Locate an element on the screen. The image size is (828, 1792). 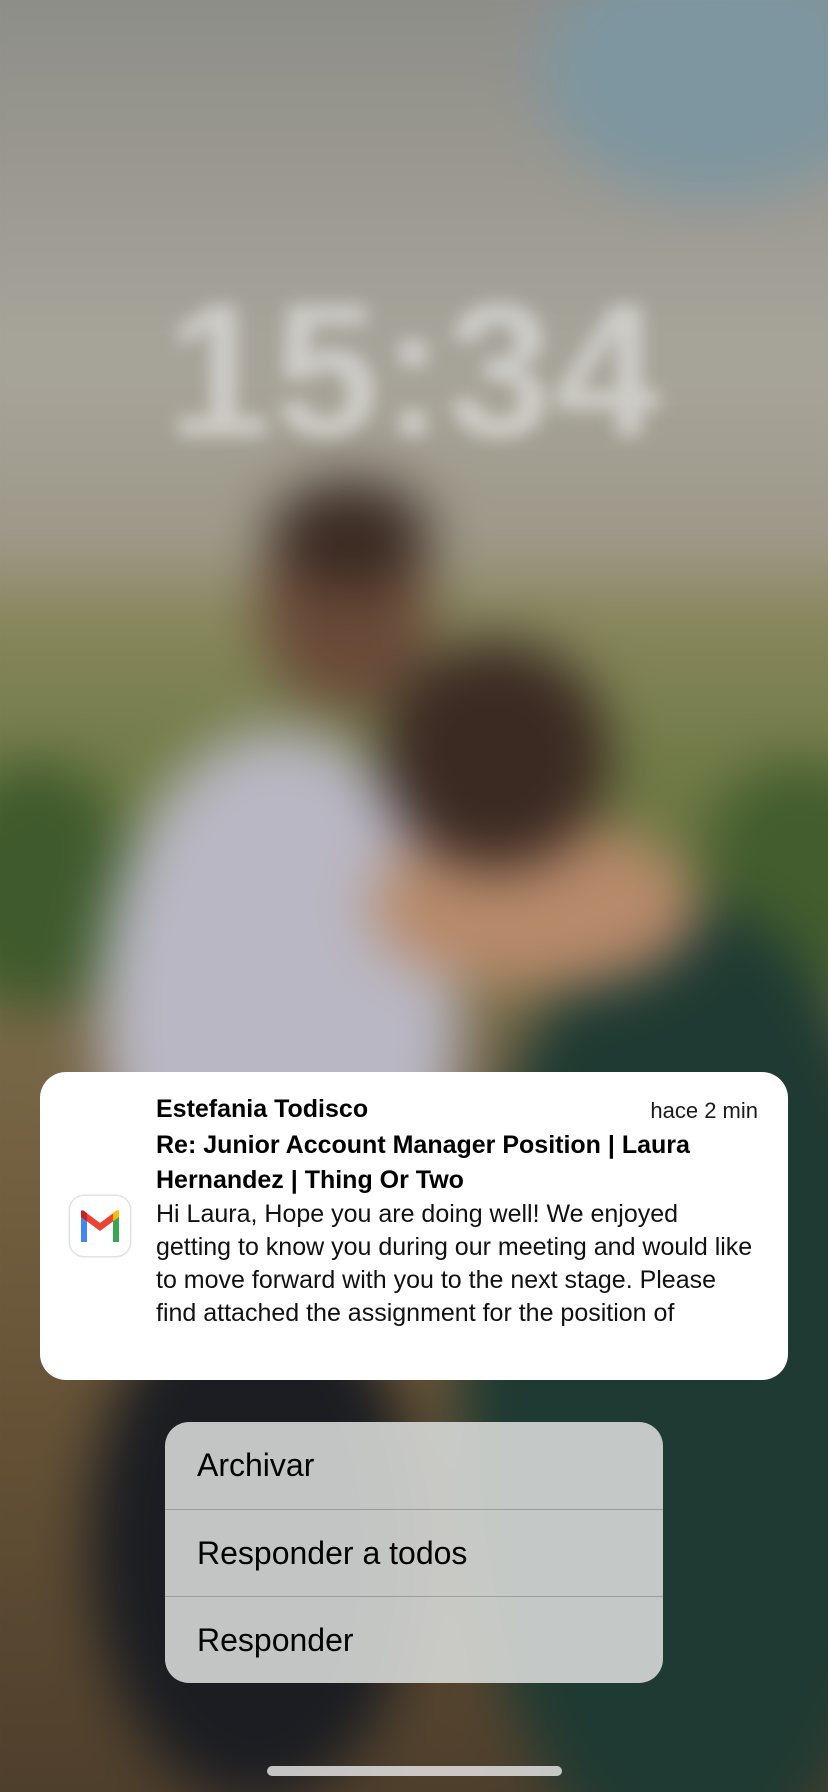
gmail-icon is located at coordinates (100, 1226).